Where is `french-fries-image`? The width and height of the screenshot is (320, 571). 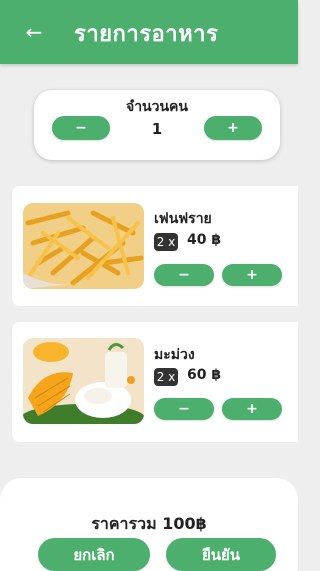 french-fries-image is located at coordinates (83, 246).